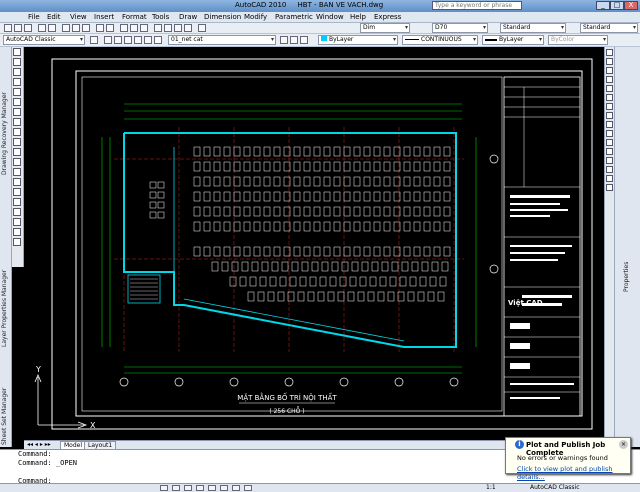 The image size is (640, 492). Describe the element at coordinates (8, 28) in the screenshot. I see `new-icon` at that location.